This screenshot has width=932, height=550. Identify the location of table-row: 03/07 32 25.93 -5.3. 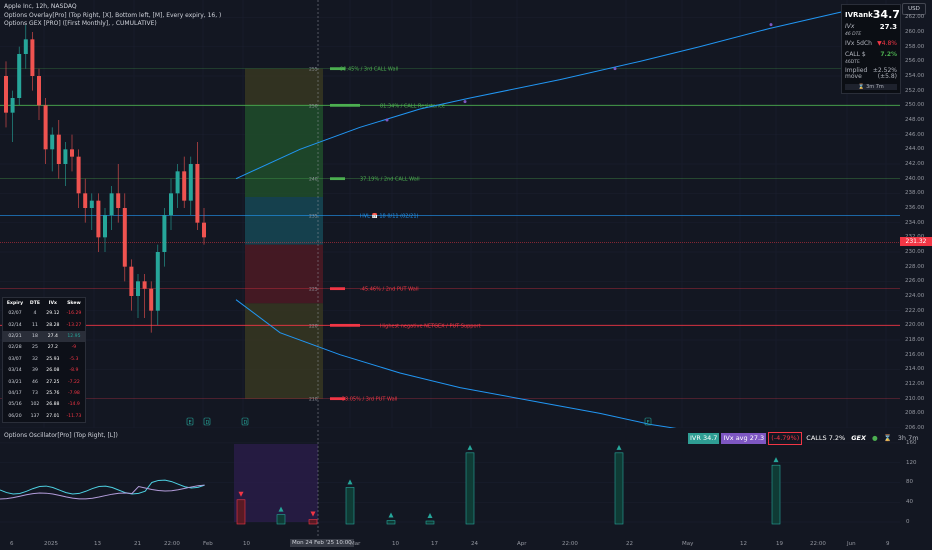
(44, 359).